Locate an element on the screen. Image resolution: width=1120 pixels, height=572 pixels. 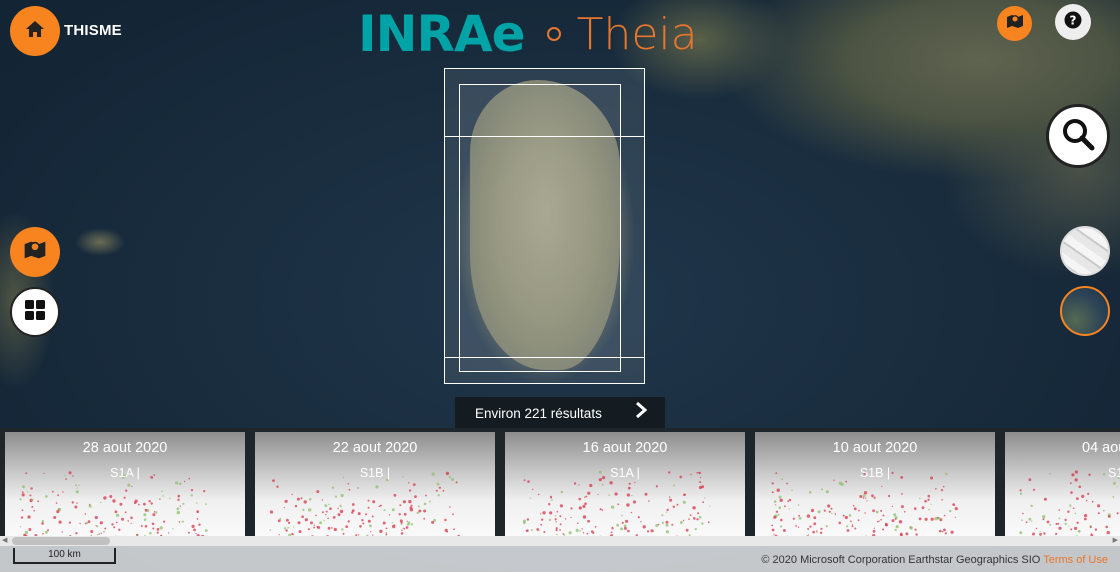
theia-logo-text: Theia is located at coordinates (637, 34).